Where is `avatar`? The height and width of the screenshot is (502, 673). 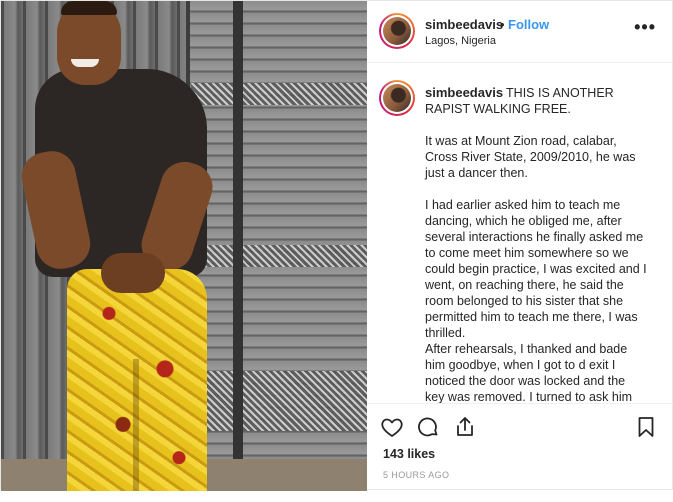 avatar is located at coordinates (397, 31).